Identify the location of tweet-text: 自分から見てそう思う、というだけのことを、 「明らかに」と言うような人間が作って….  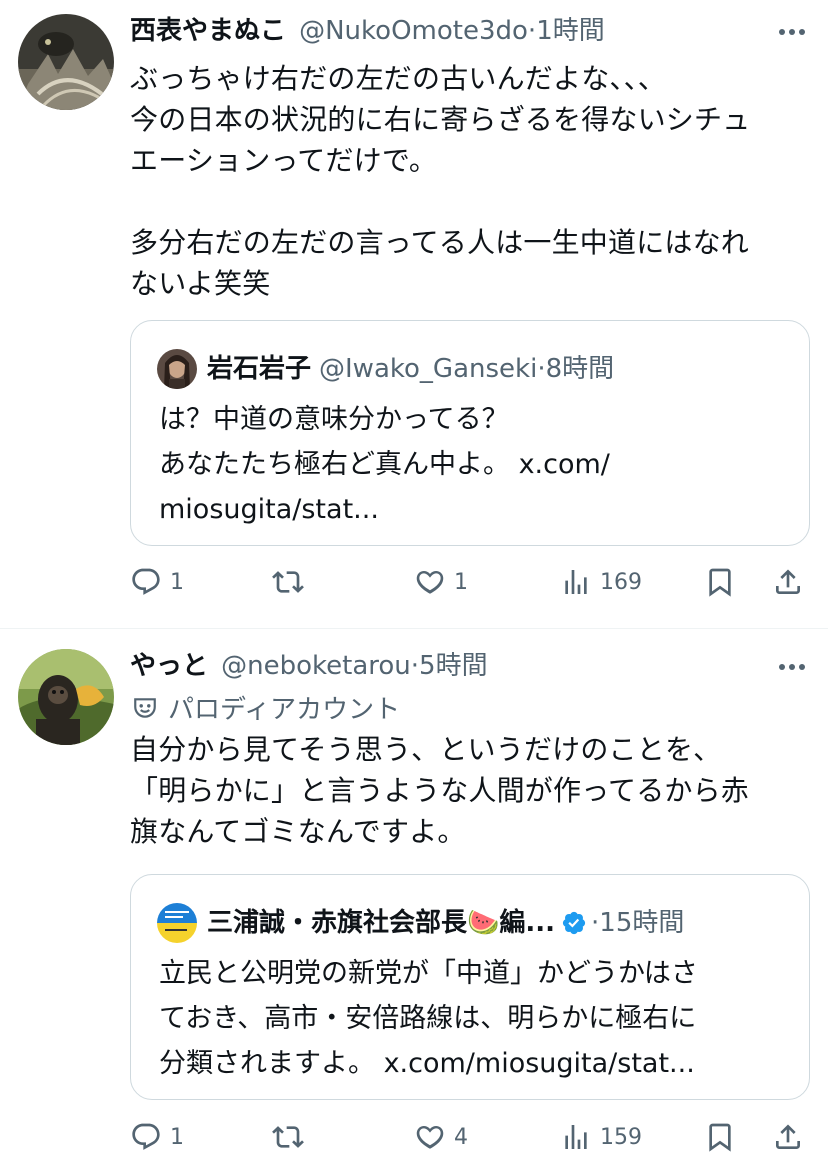
(440, 790).